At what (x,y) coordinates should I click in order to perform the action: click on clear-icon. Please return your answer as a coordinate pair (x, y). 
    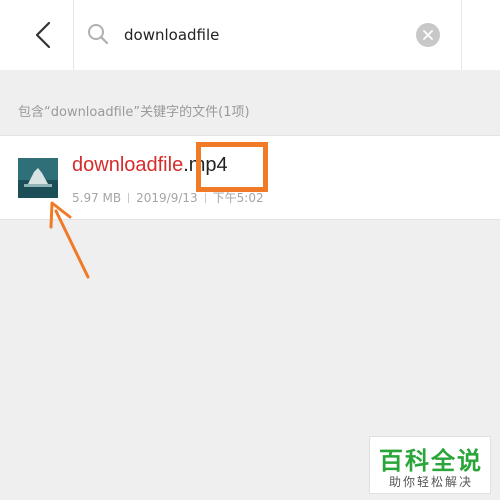
    Looking at the image, I should click on (428, 35).